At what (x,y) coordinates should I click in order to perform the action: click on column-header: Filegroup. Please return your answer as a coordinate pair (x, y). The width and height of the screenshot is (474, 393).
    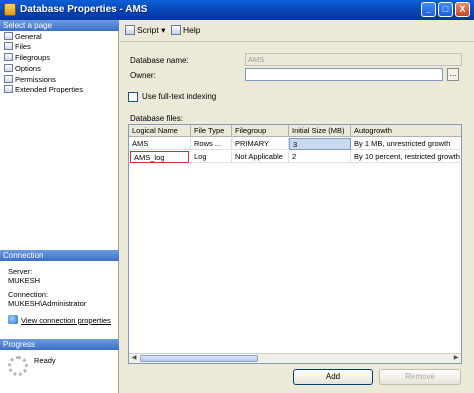
    Looking at the image, I should click on (260, 131).